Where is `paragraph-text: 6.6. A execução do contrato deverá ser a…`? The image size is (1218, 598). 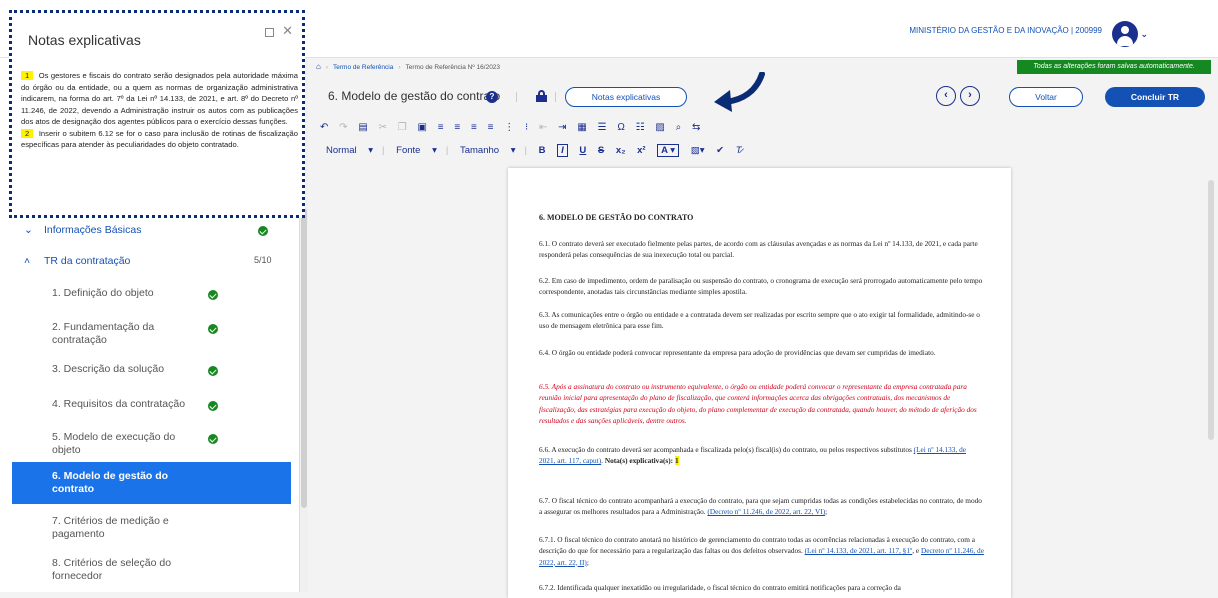 paragraph-text: 6.6. A execução do contrato deverá ser a… is located at coordinates (725, 449).